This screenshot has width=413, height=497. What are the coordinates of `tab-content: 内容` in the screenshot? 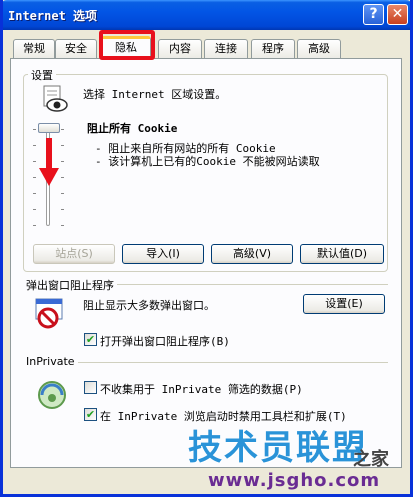 It's located at (180, 48).